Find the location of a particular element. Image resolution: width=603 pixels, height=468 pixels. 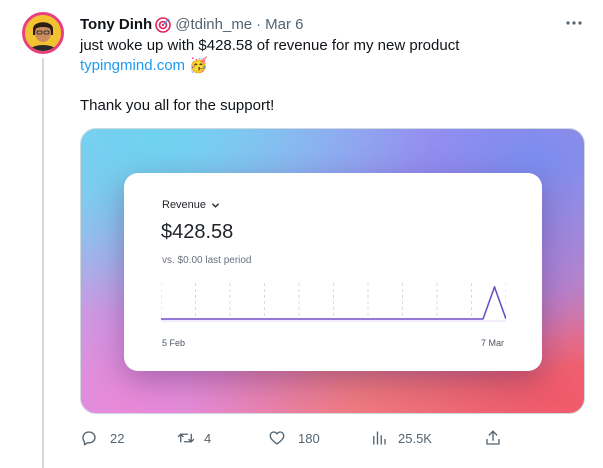

revenue-dropdown: Revenue is located at coordinates (191, 205).